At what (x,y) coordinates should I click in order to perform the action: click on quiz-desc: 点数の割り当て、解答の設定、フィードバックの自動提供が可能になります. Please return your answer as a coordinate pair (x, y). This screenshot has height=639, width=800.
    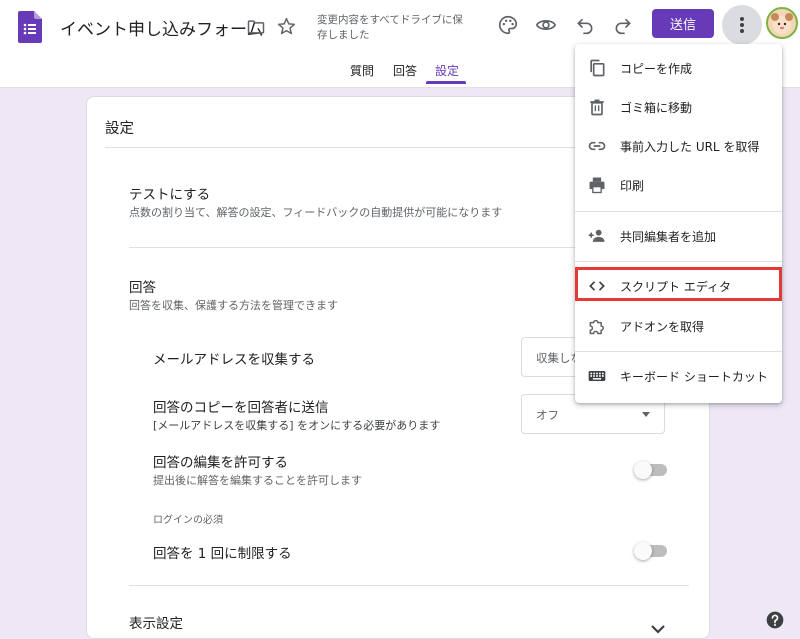
    Looking at the image, I should click on (316, 212).